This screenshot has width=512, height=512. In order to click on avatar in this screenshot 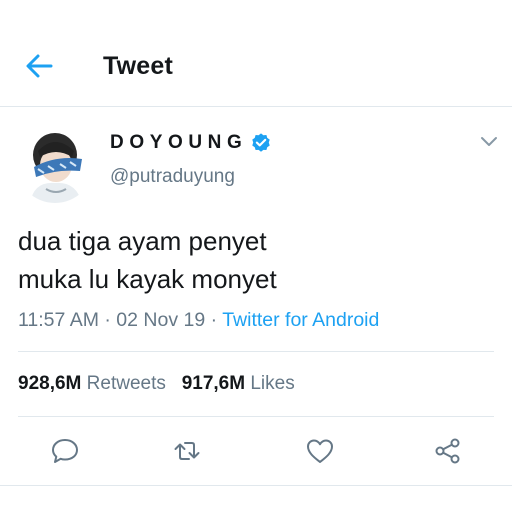, I will do `click(55, 164)`.